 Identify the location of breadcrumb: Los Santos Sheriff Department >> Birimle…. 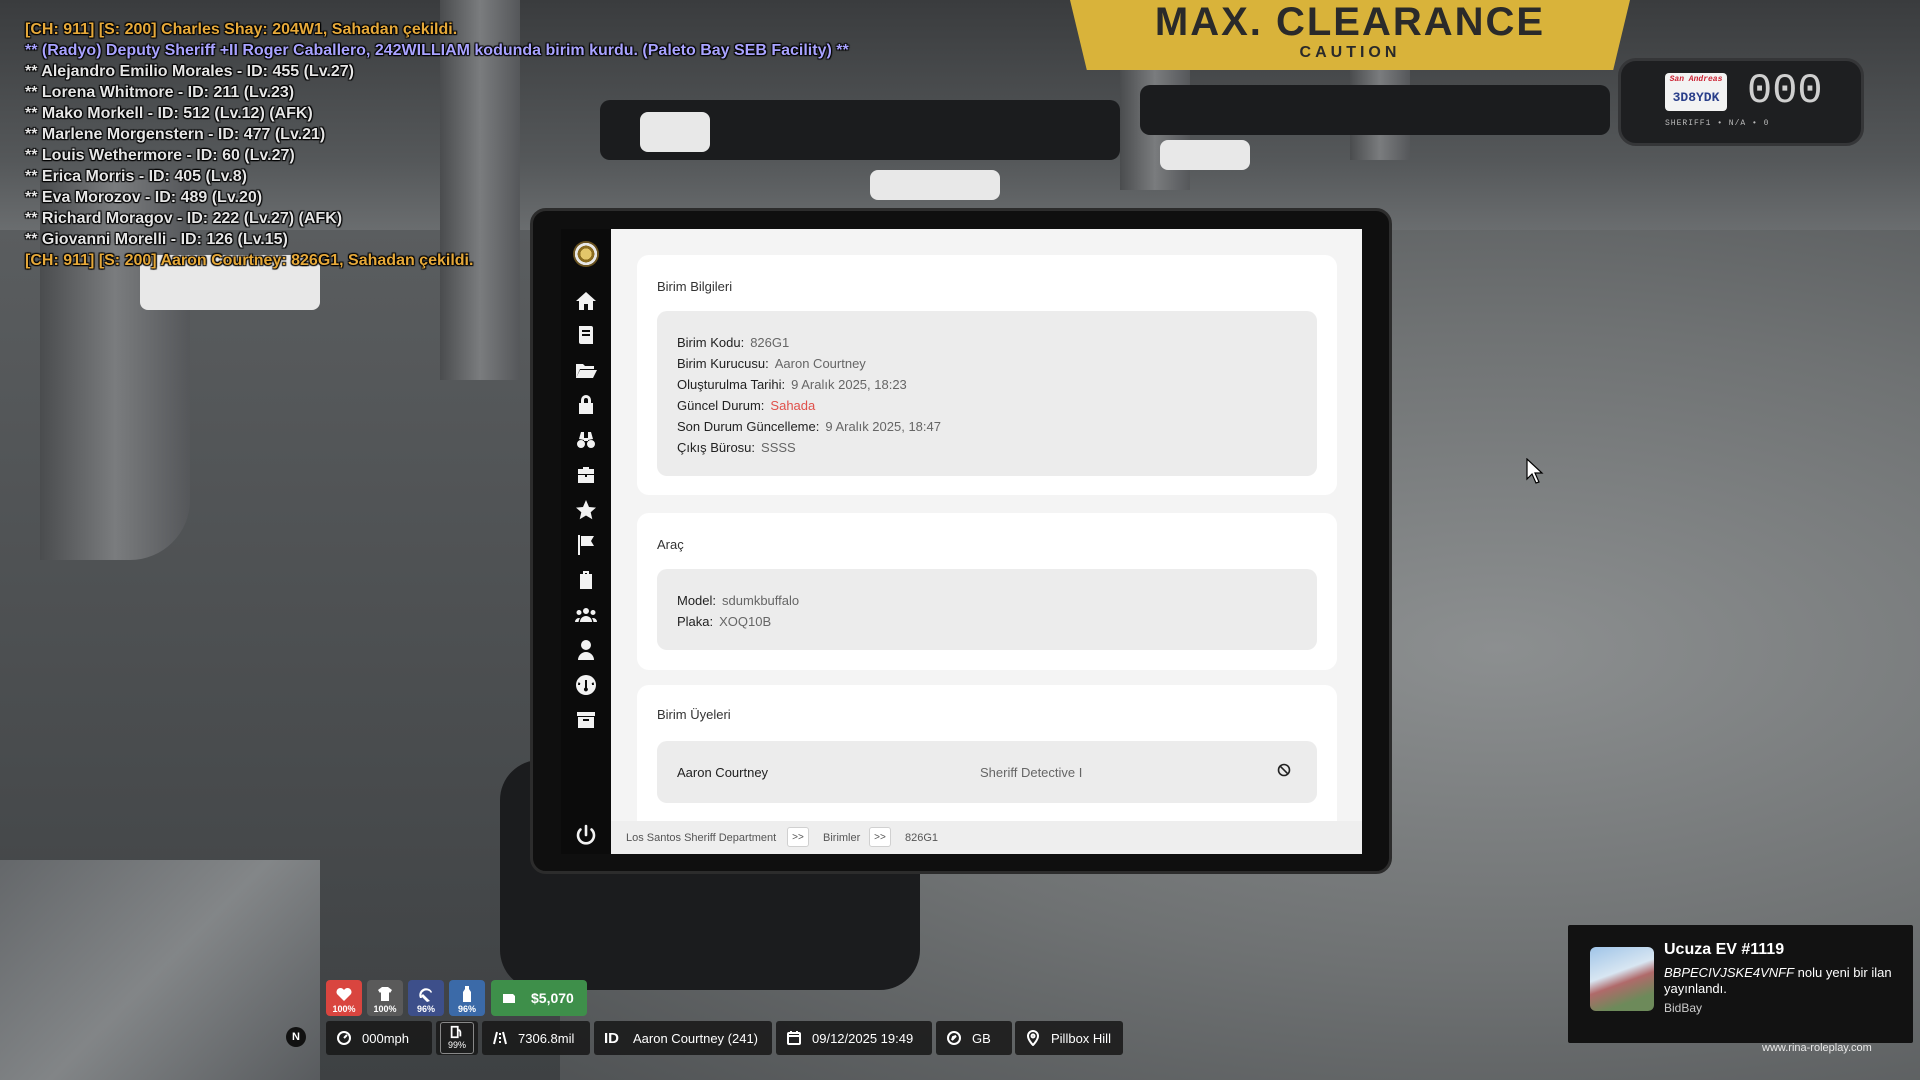
(986, 837).